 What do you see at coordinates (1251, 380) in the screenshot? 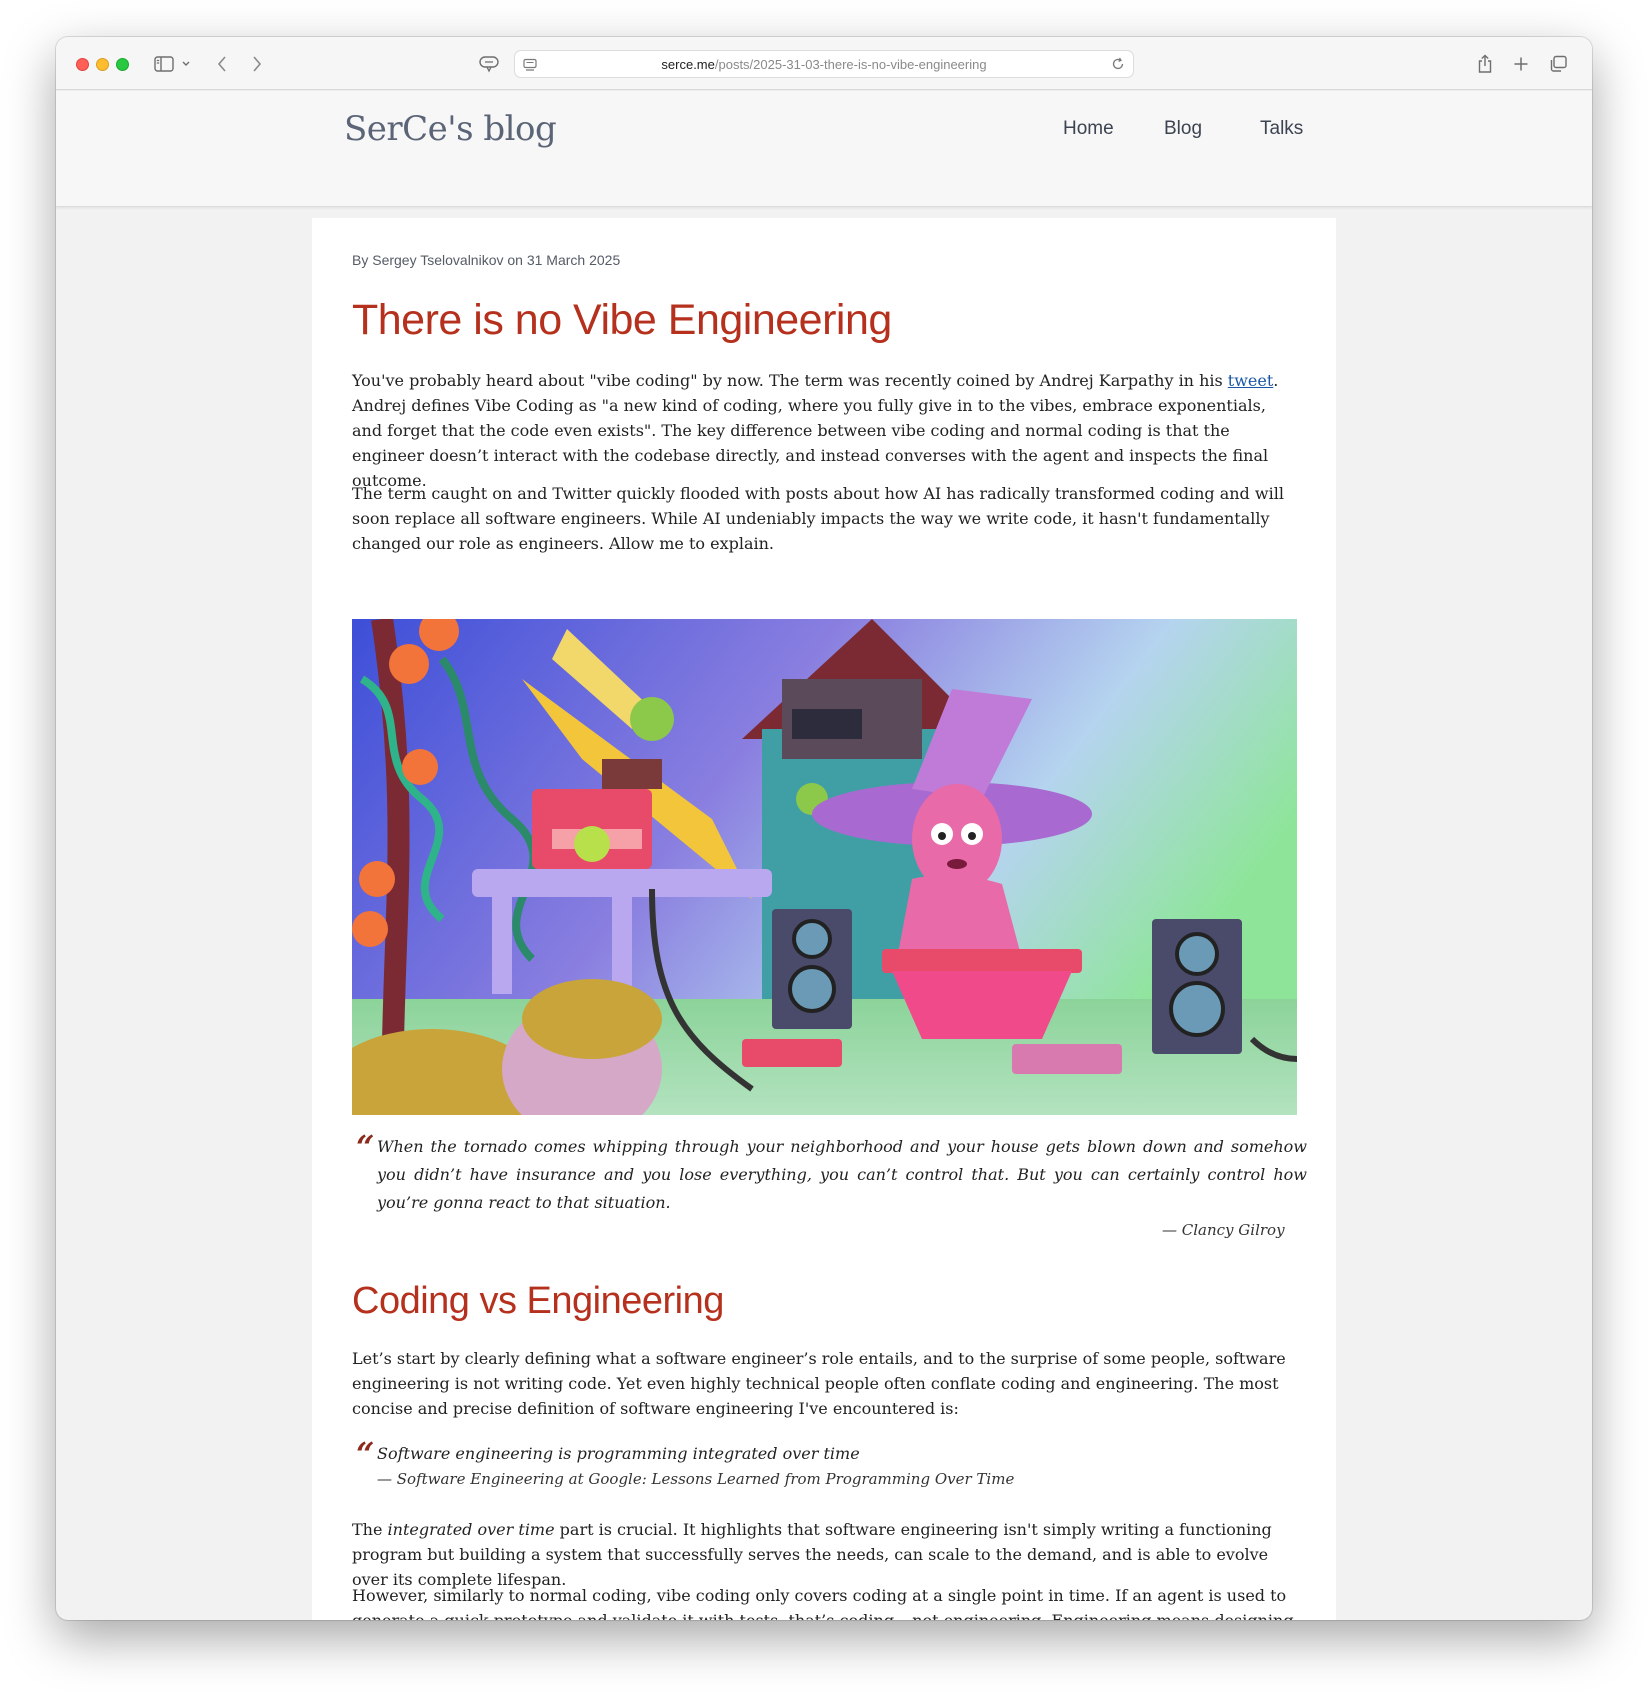
I see `tweet-link: tweet` at bounding box center [1251, 380].